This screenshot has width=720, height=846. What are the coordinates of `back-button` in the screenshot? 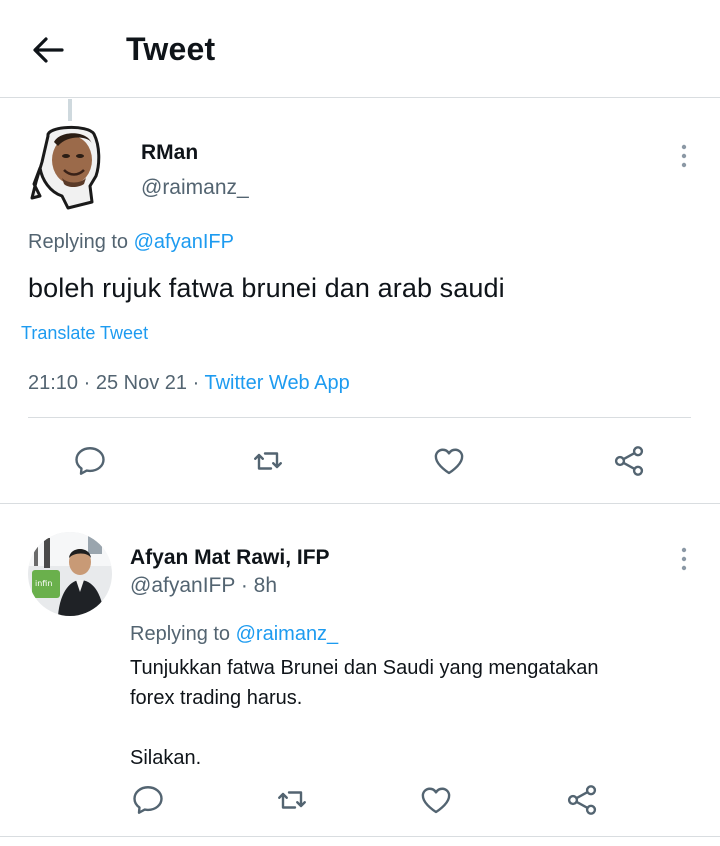 It's located at (48, 50).